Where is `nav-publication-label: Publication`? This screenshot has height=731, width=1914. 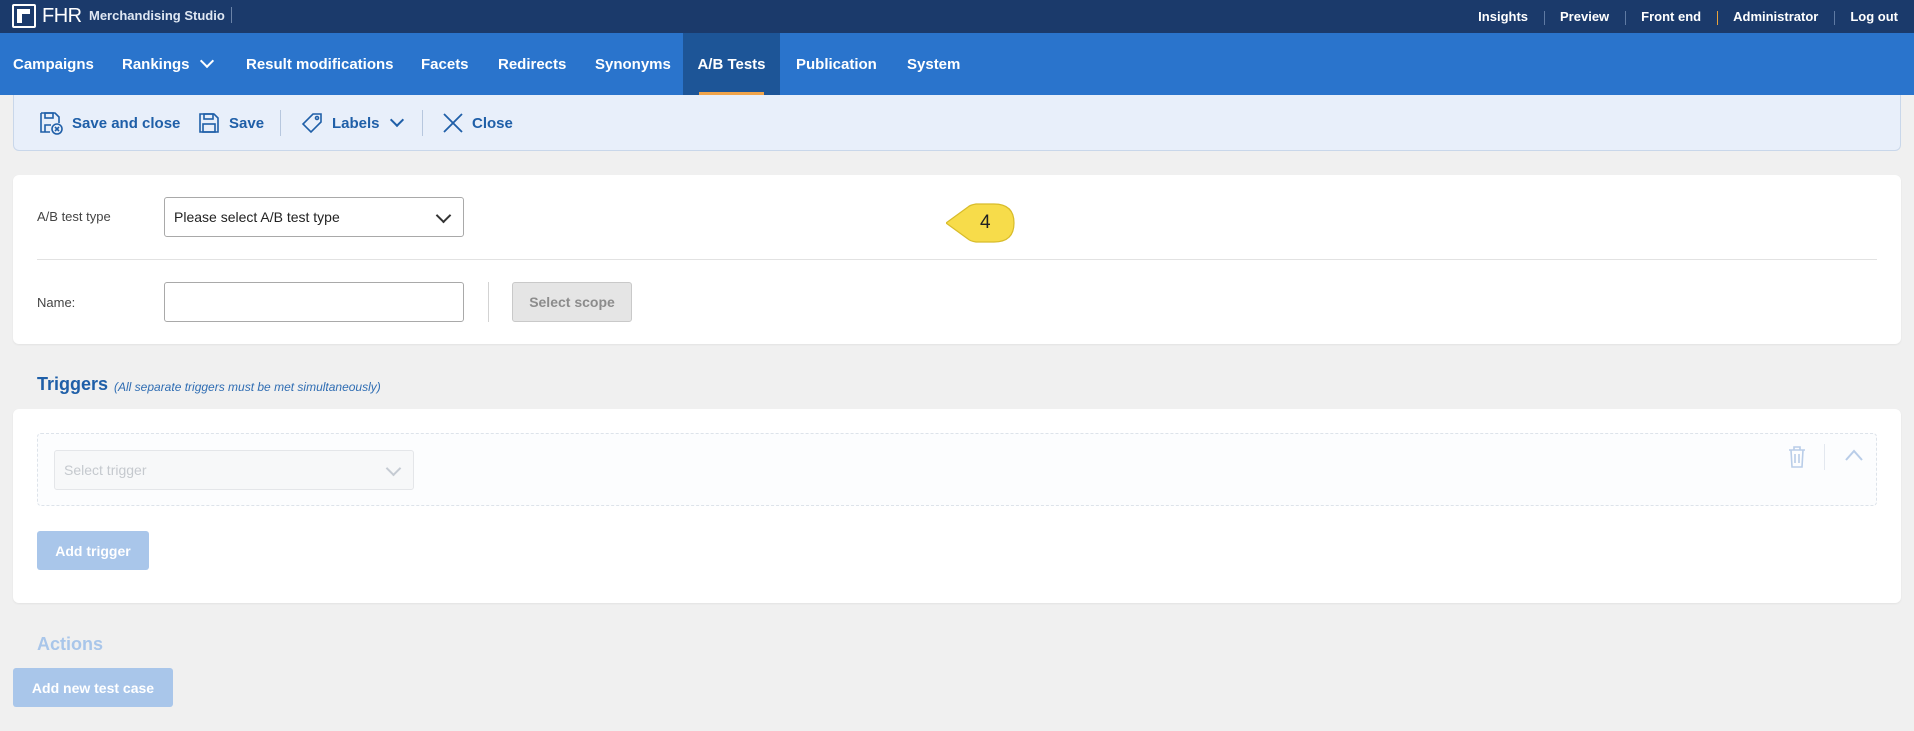 nav-publication-label: Publication is located at coordinates (836, 64).